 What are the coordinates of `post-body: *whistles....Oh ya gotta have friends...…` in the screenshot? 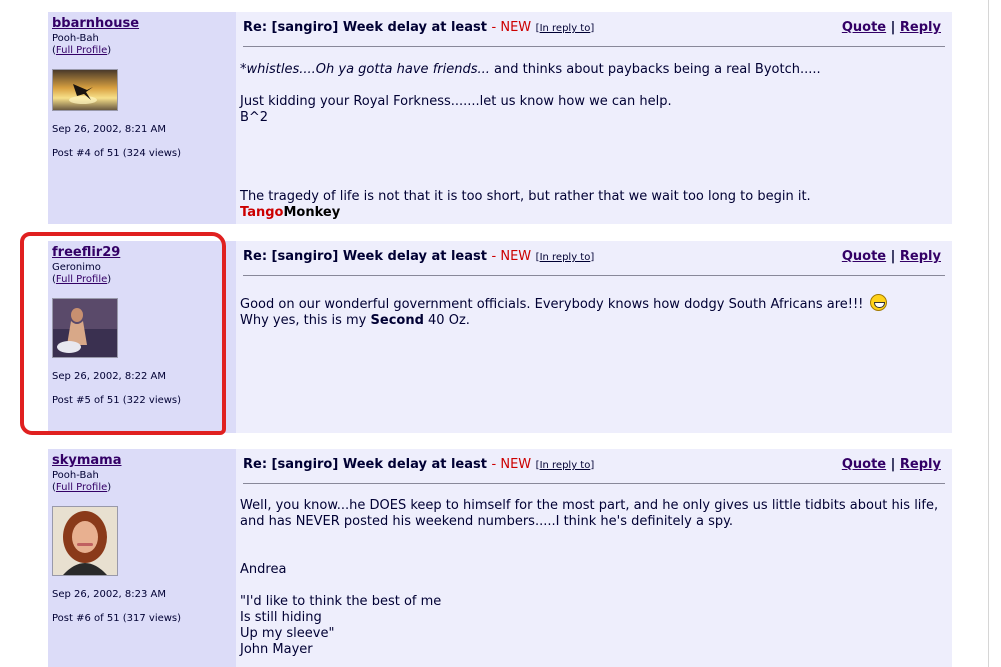 It's located at (590, 94).